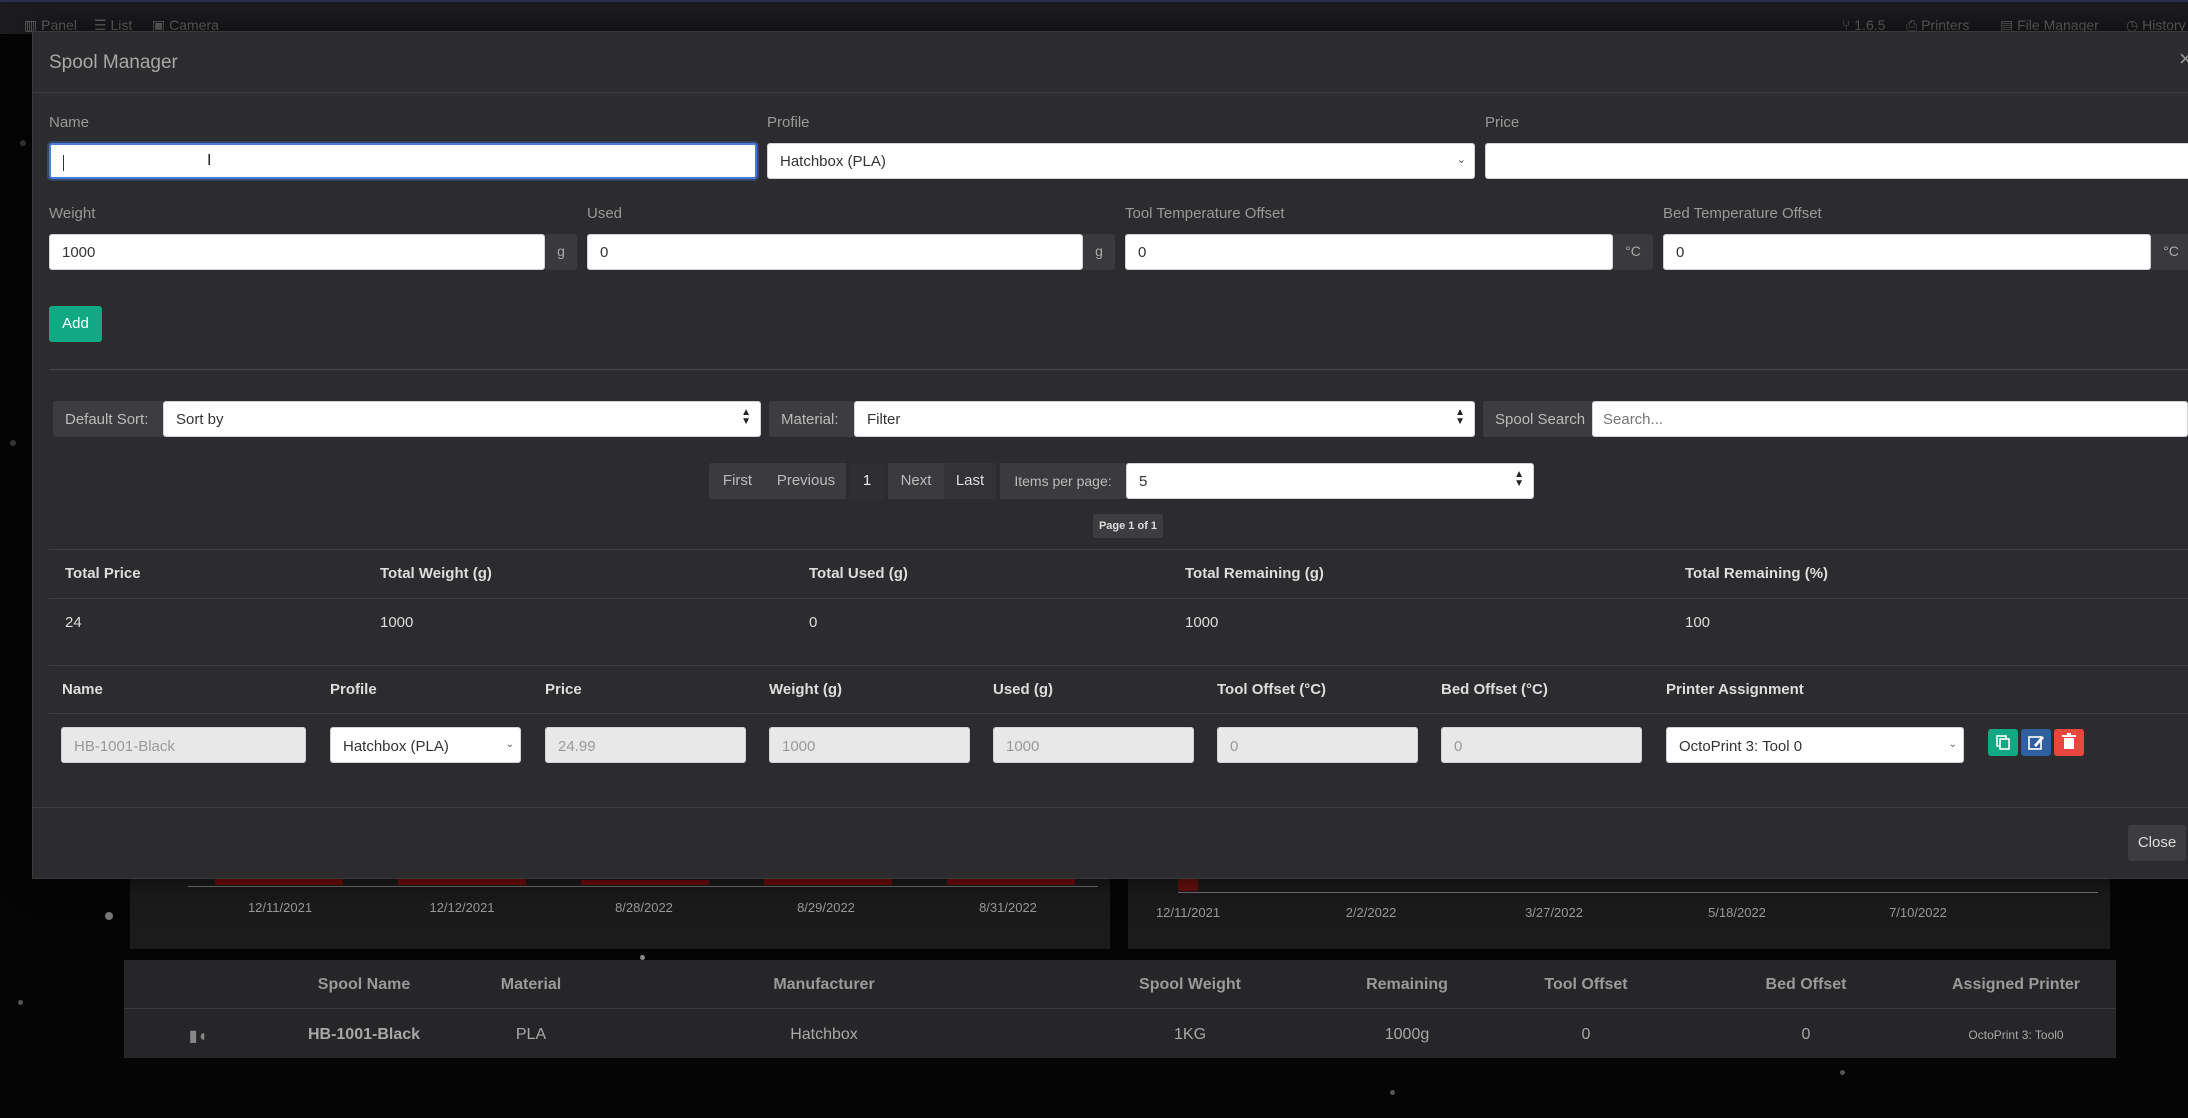 The image size is (2188, 1118). Describe the element at coordinates (63, 163) in the screenshot. I see `text-caret` at that location.